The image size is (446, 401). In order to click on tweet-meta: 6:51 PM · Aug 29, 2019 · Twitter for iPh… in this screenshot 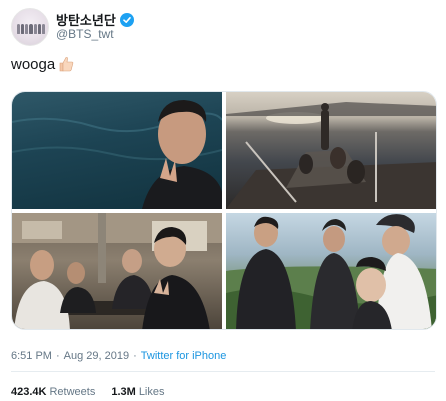, I will do `click(118, 356)`.